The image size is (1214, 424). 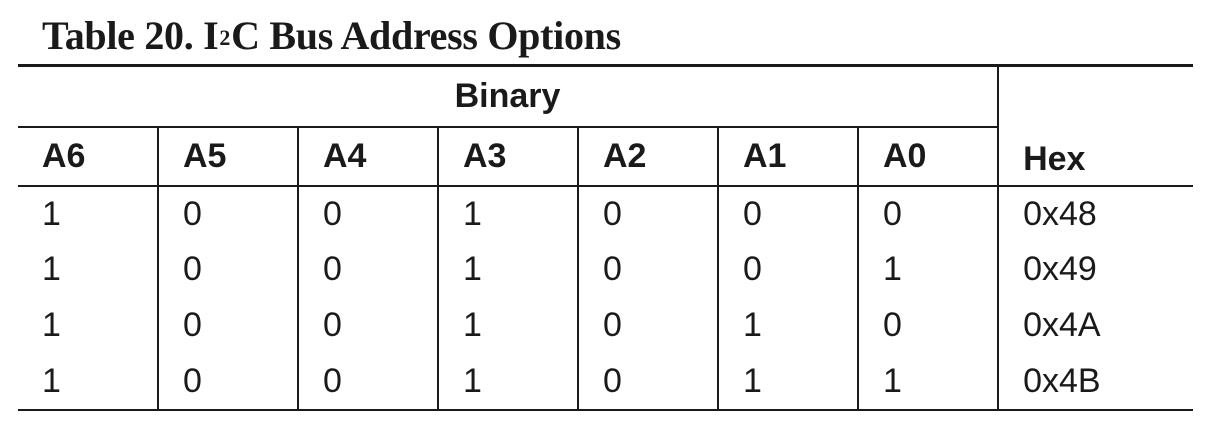 I want to click on table-row: 1 0 0 1 0 1 1 0x4B, so click(x=606, y=382).